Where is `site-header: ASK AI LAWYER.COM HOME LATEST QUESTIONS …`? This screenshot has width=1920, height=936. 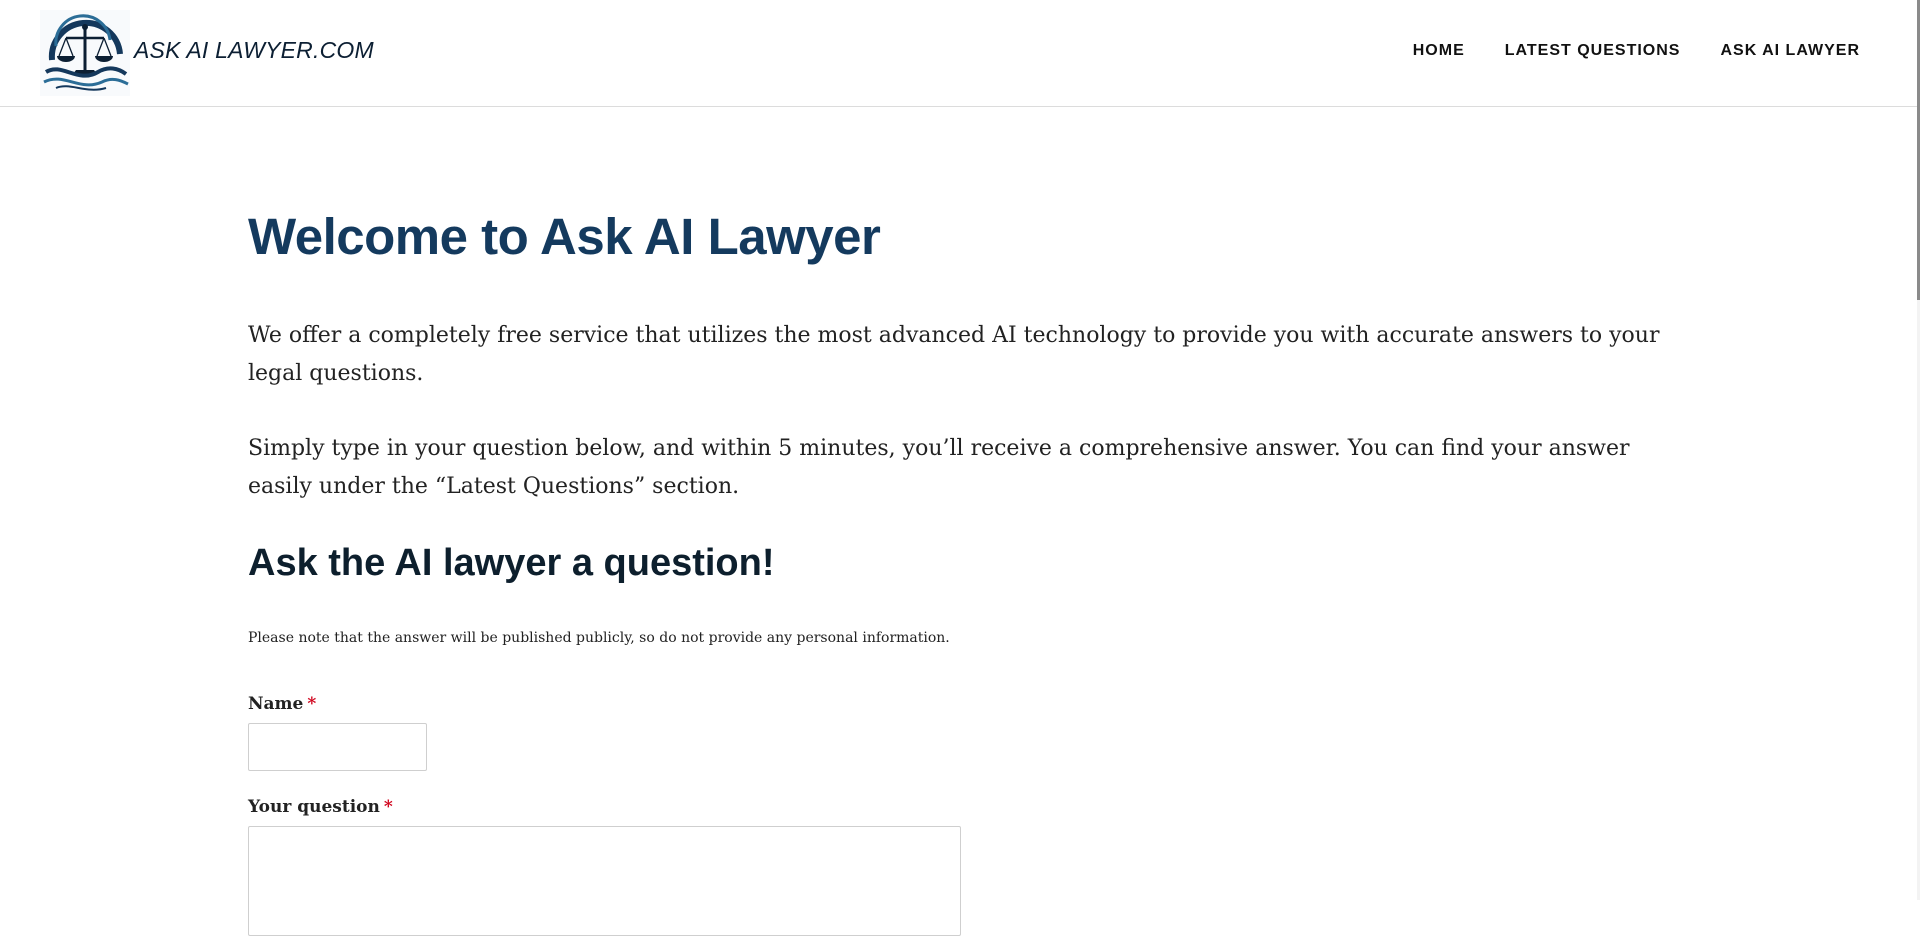 site-header: ASK AI LAWYER.COM HOME LATEST QUESTIONS … is located at coordinates (960, 53).